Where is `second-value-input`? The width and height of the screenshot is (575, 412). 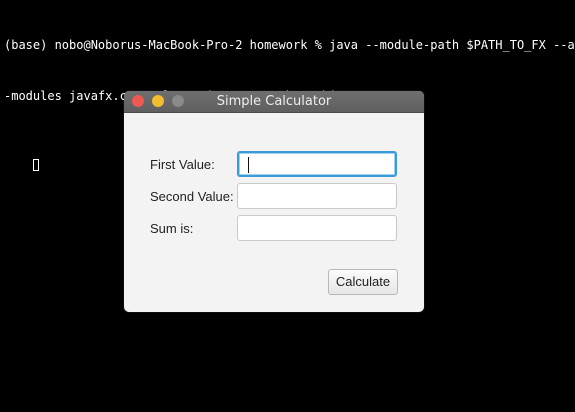 second-value-input is located at coordinates (317, 196).